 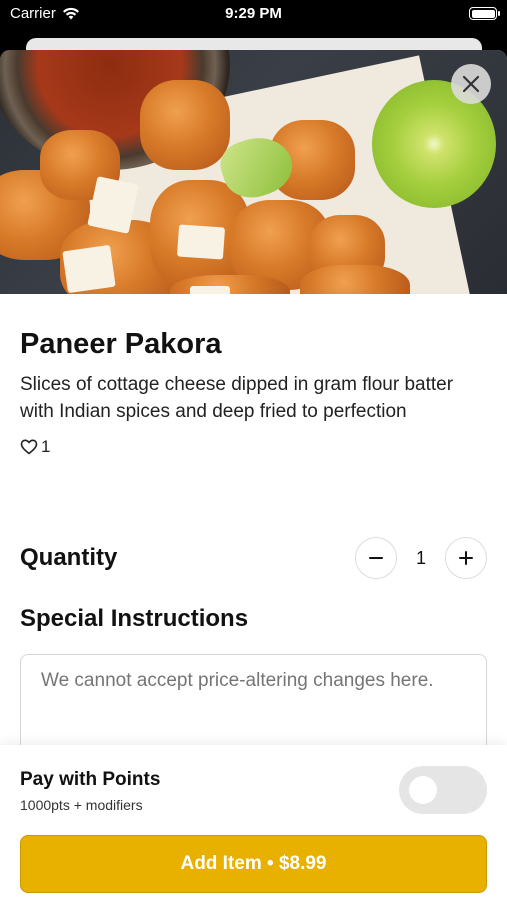 What do you see at coordinates (253, 558) in the screenshot?
I see `quantity-row: Quantity 1` at bounding box center [253, 558].